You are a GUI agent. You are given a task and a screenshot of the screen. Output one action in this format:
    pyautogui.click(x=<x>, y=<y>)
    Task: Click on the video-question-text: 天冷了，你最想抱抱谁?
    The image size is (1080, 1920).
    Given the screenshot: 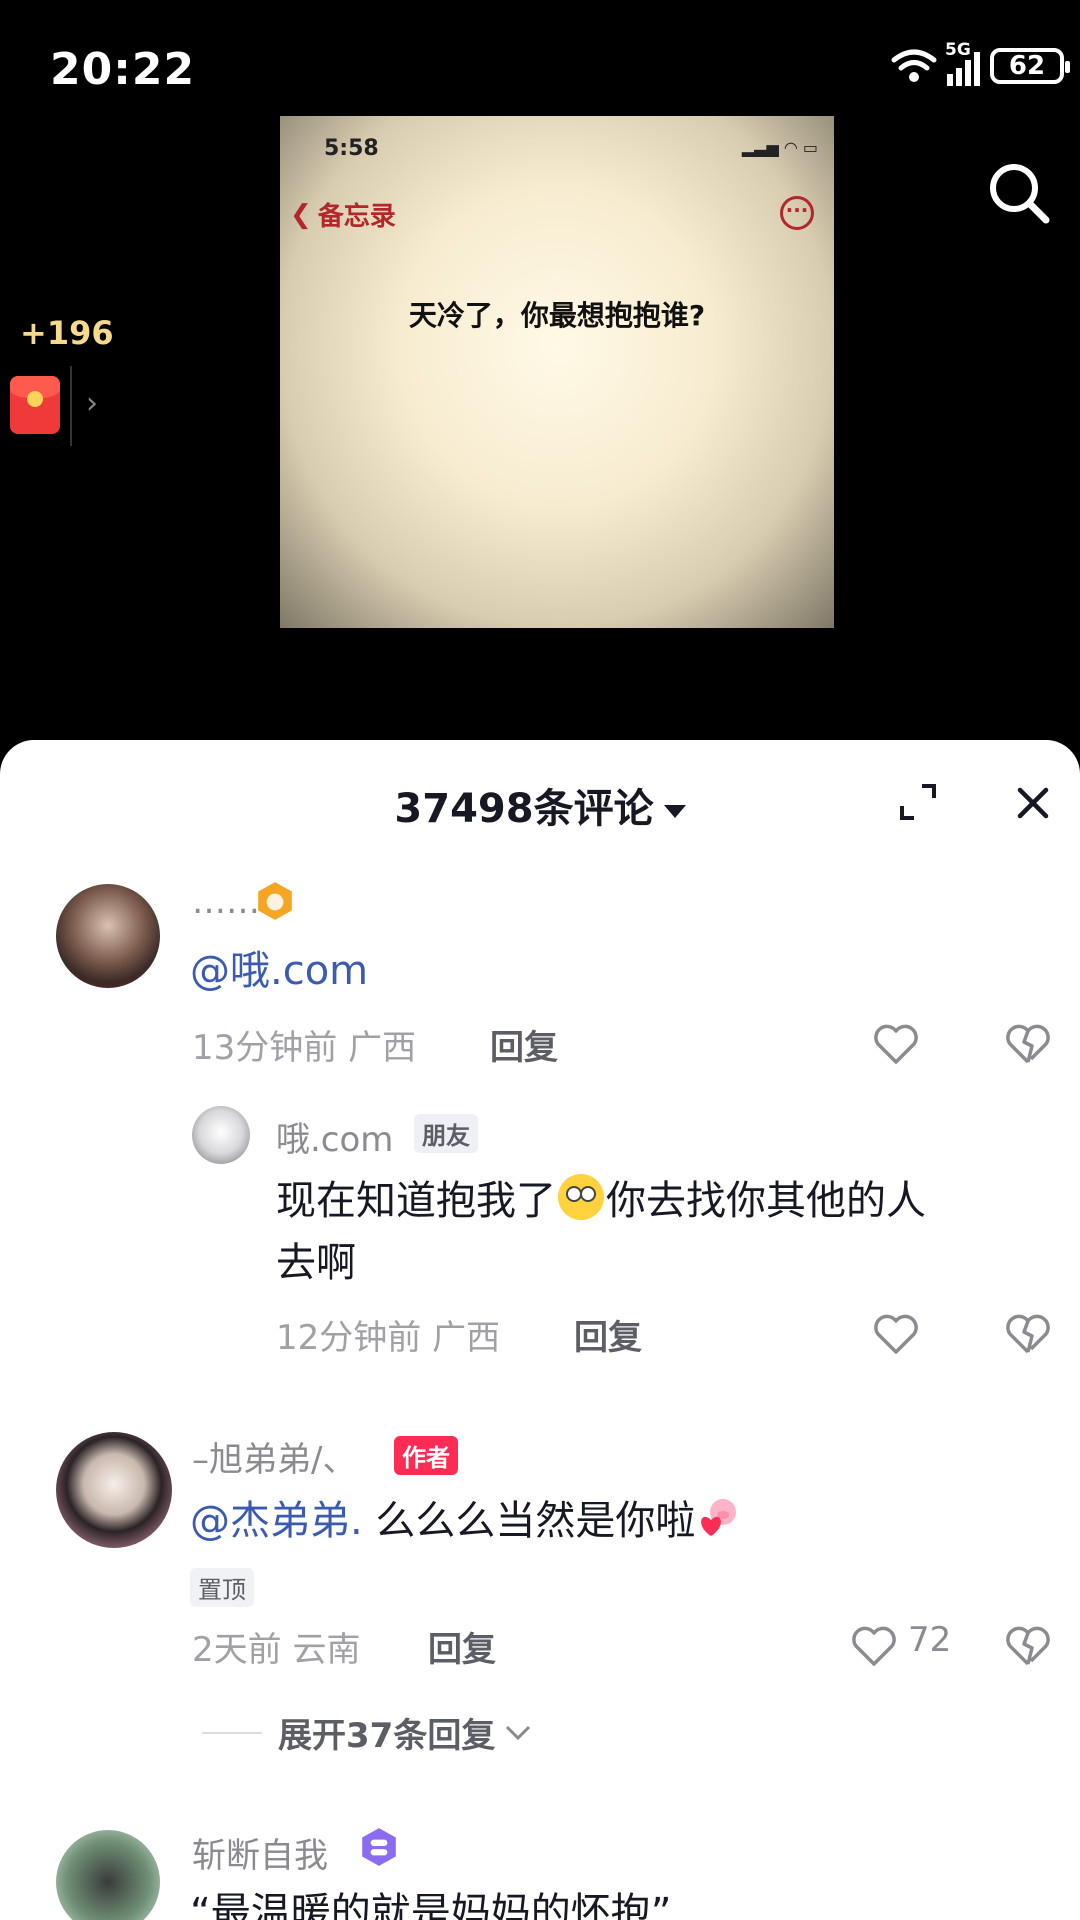 What is the action you would take?
    pyautogui.click(x=557, y=315)
    